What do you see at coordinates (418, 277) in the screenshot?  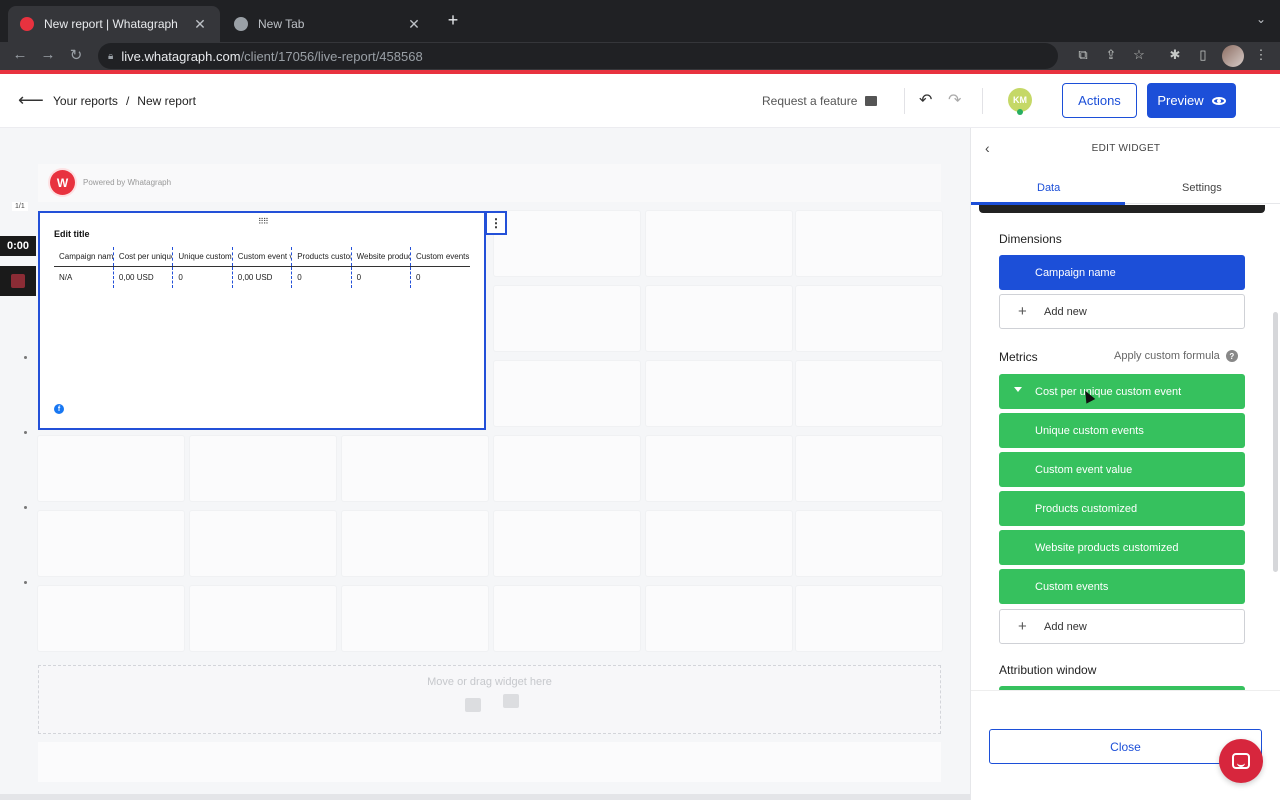 I see `table-cell: 0` at bounding box center [418, 277].